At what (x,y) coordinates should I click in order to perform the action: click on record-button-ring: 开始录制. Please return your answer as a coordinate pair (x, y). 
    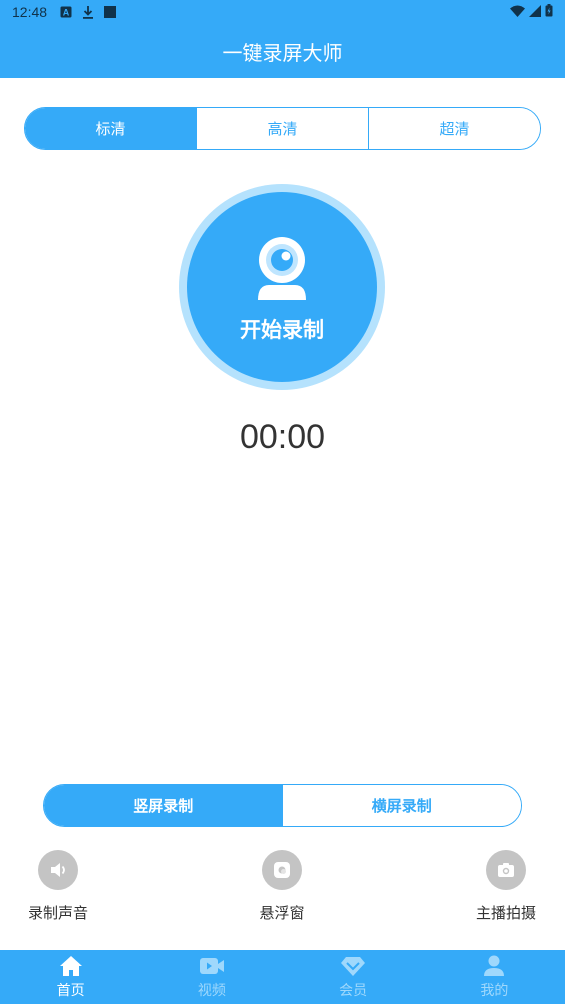
    Looking at the image, I should click on (282, 287).